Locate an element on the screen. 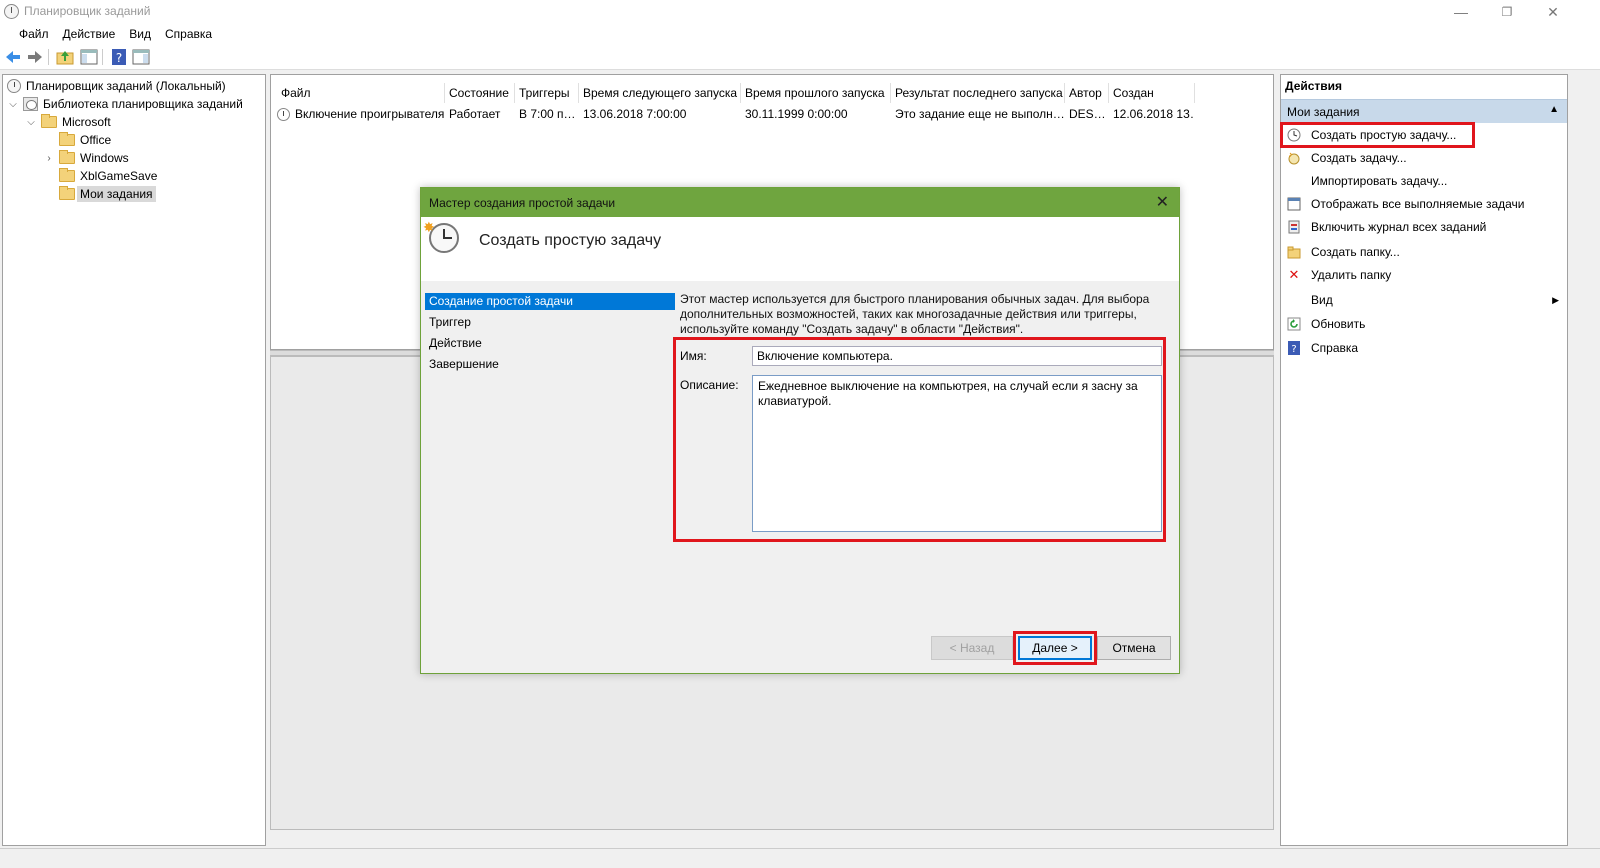  tree-item-office: Office is located at coordinates (85, 140).